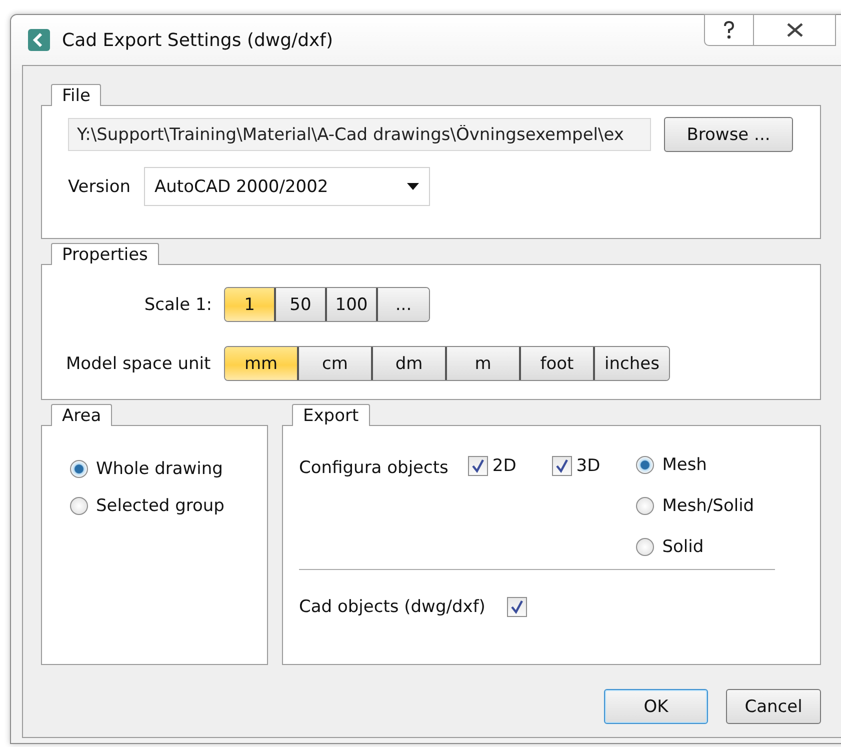 This screenshot has width=841, height=747. Describe the element at coordinates (76, 95) in the screenshot. I see `group-label: File` at that location.